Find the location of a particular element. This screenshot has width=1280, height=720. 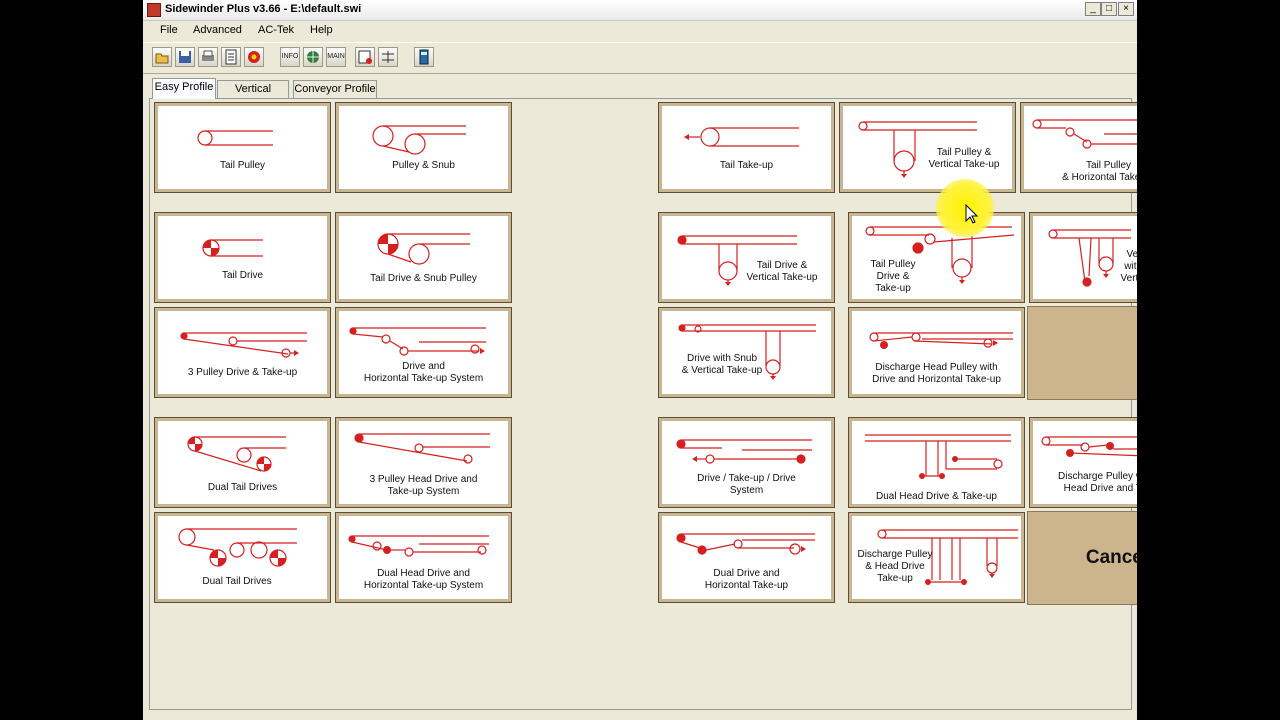

tail-drive-snub-diagram-icon is located at coordinates (423, 249).